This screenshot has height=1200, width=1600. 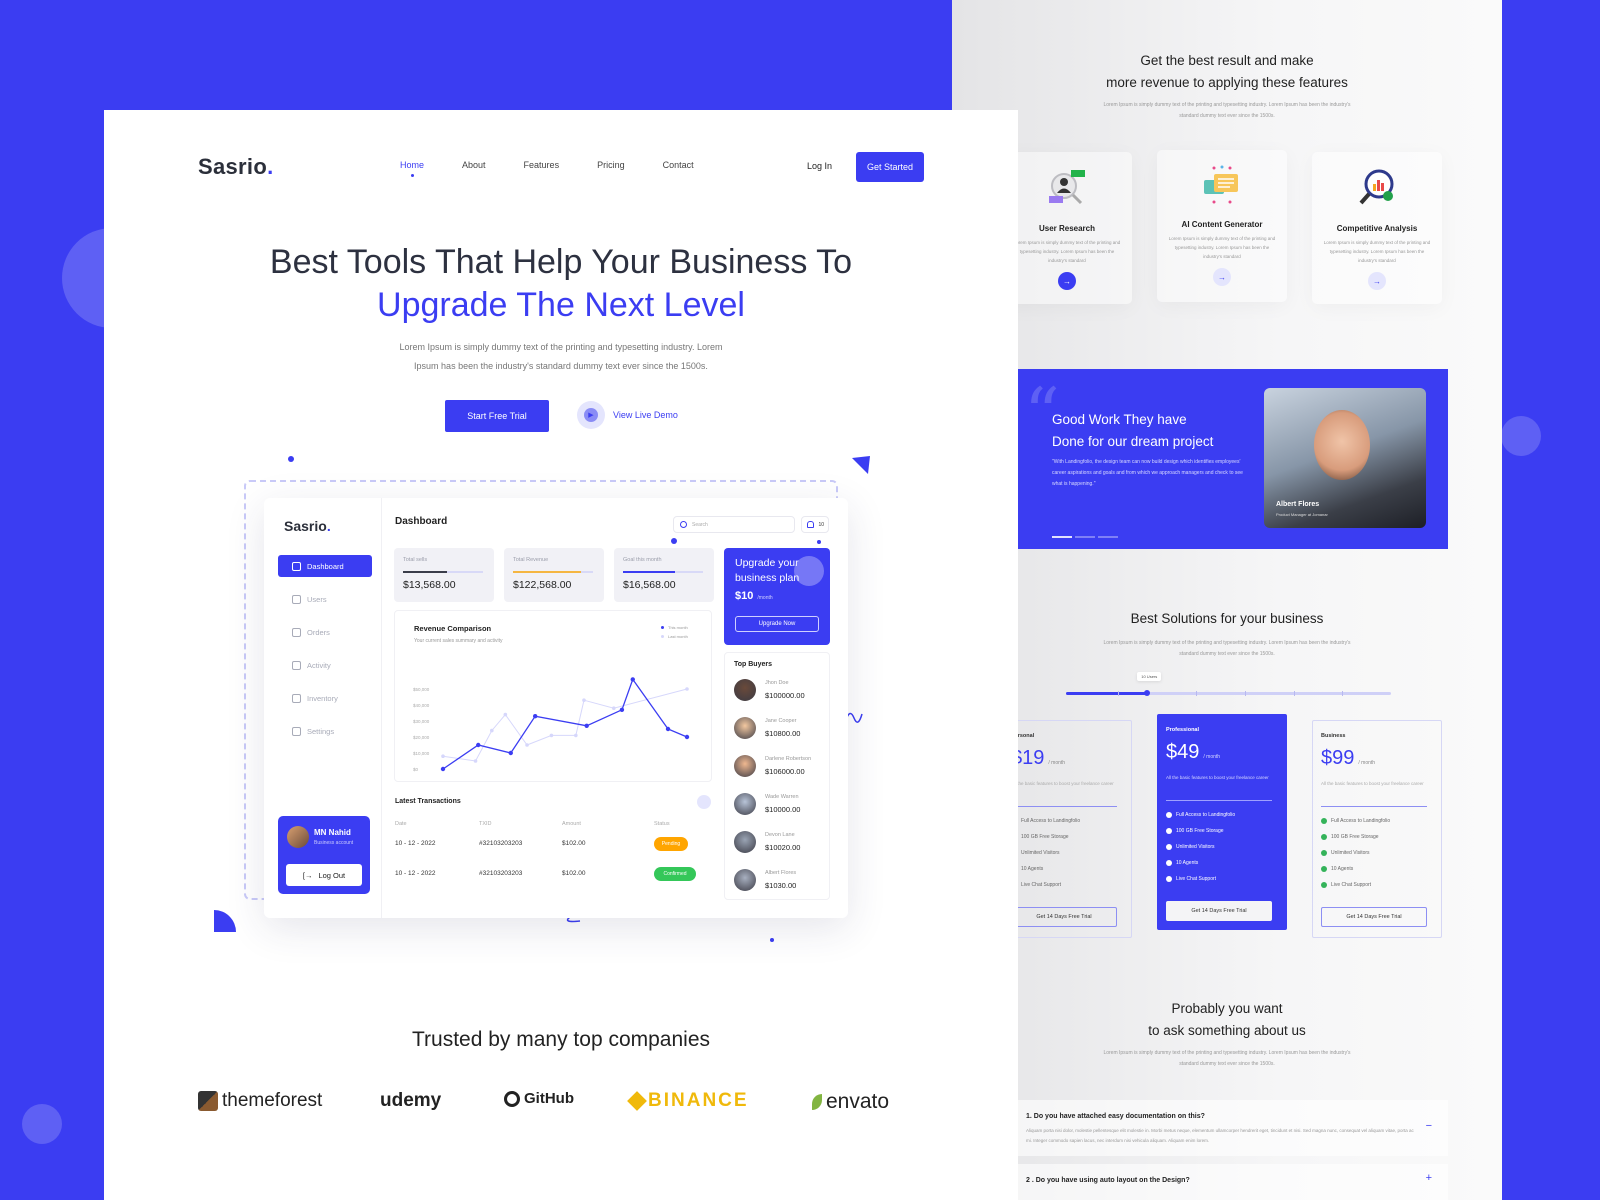 I want to click on users-slider: 10 Users, so click(x=1228, y=684).